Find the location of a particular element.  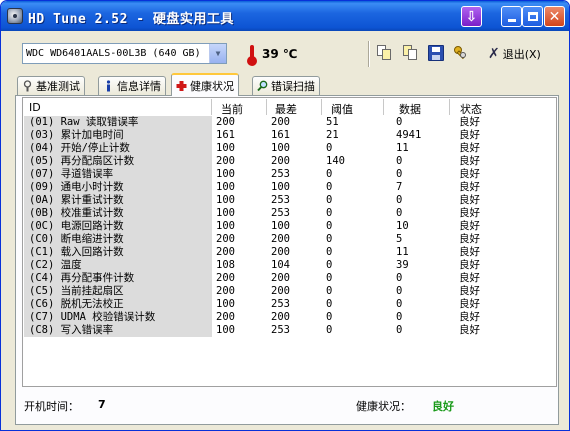

row-threshold: 140 is located at coordinates (335, 161).